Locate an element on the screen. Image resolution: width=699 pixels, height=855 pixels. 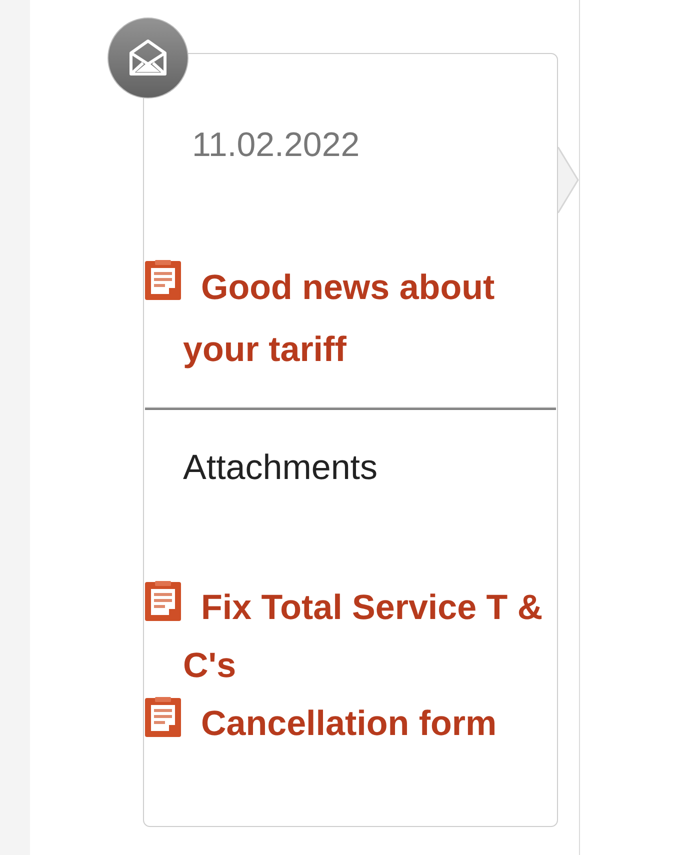
attachment-link: Cancellation form is located at coordinates (370, 724).